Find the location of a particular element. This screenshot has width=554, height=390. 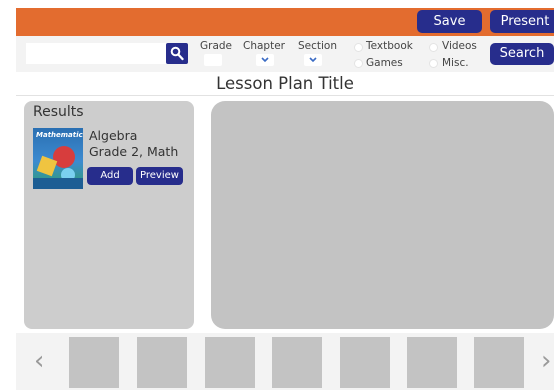

misc-label: Misc. is located at coordinates (455, 63).